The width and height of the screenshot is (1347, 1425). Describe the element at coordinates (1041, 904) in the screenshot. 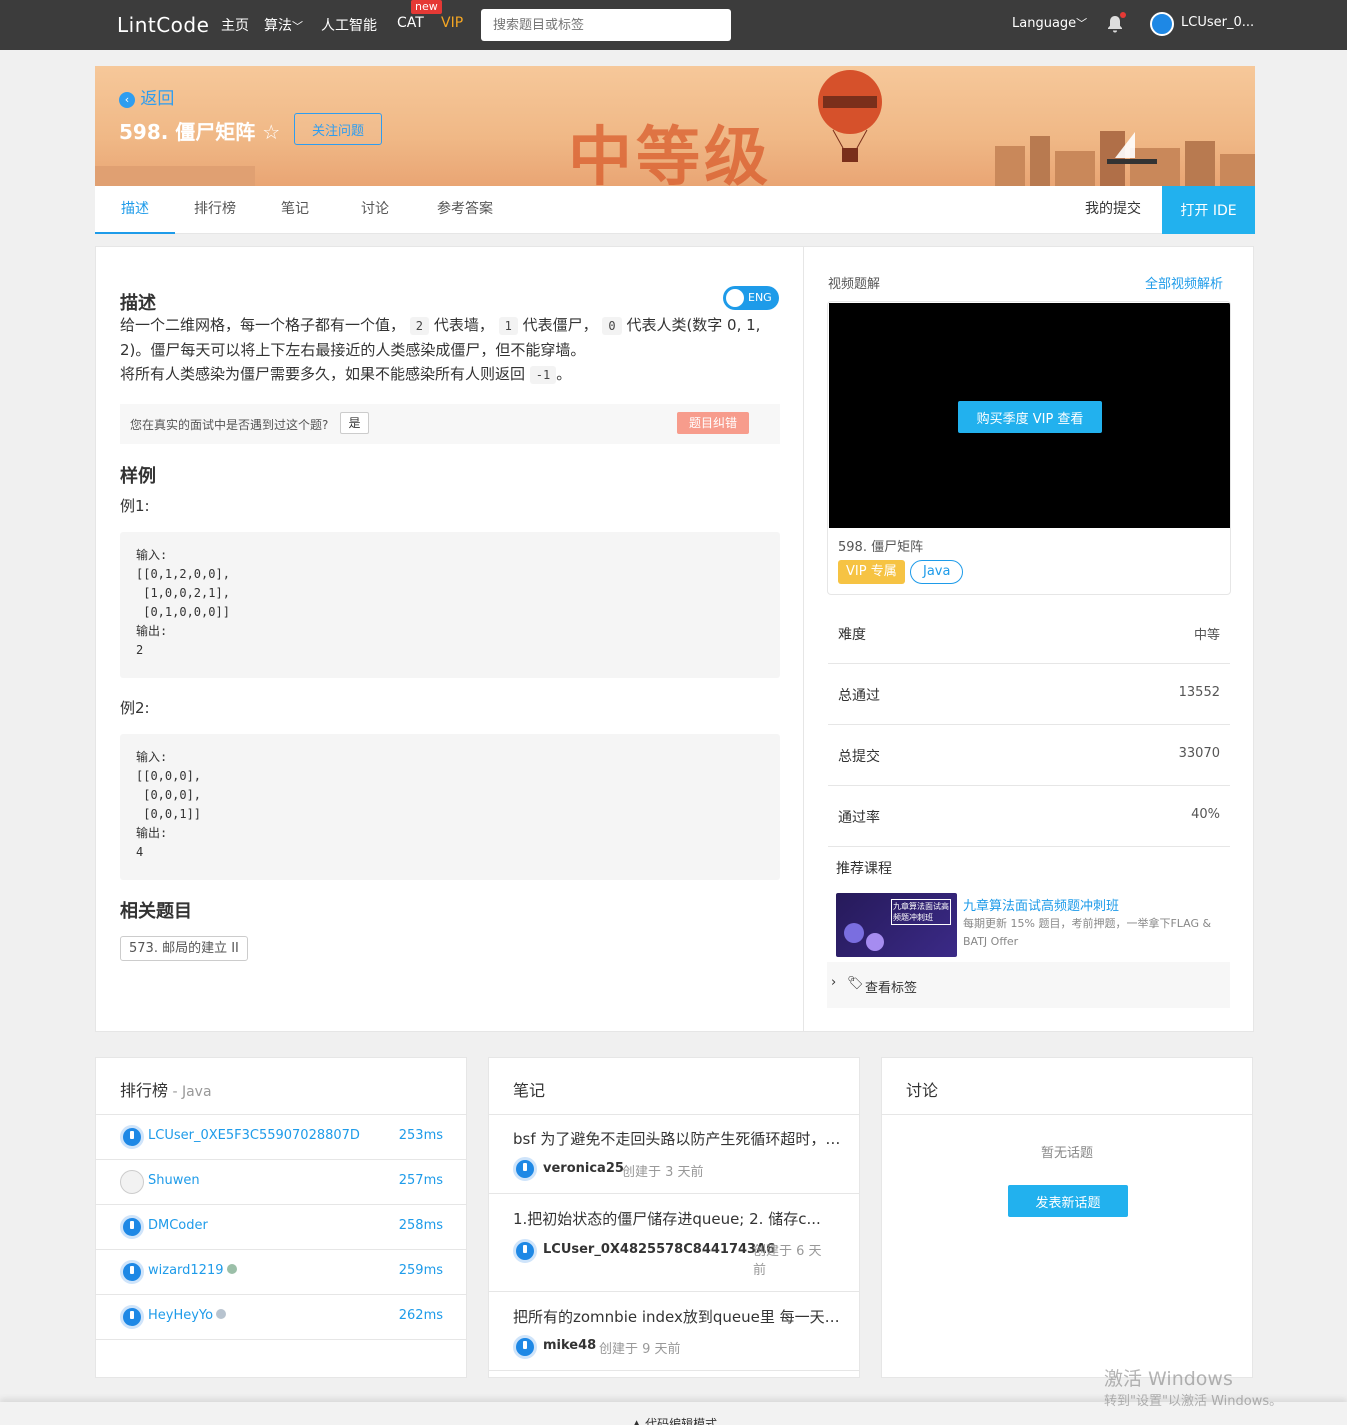

I see `course-link: 九章算法面试高频题冲刺班` at that location.